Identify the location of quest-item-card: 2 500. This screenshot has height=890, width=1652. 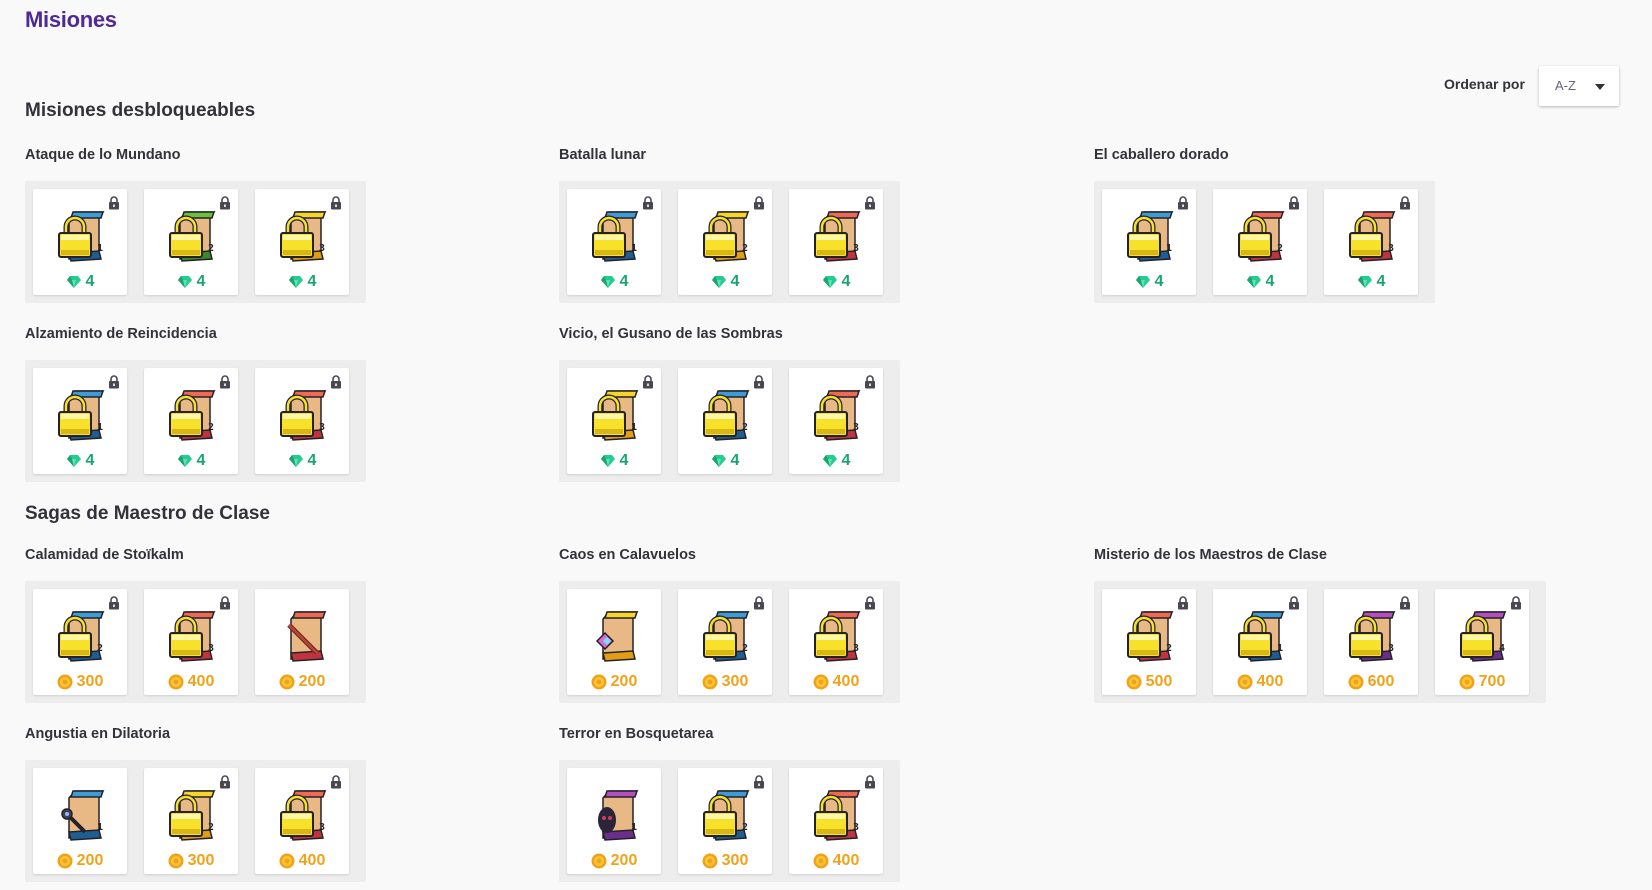
(1149, 642).